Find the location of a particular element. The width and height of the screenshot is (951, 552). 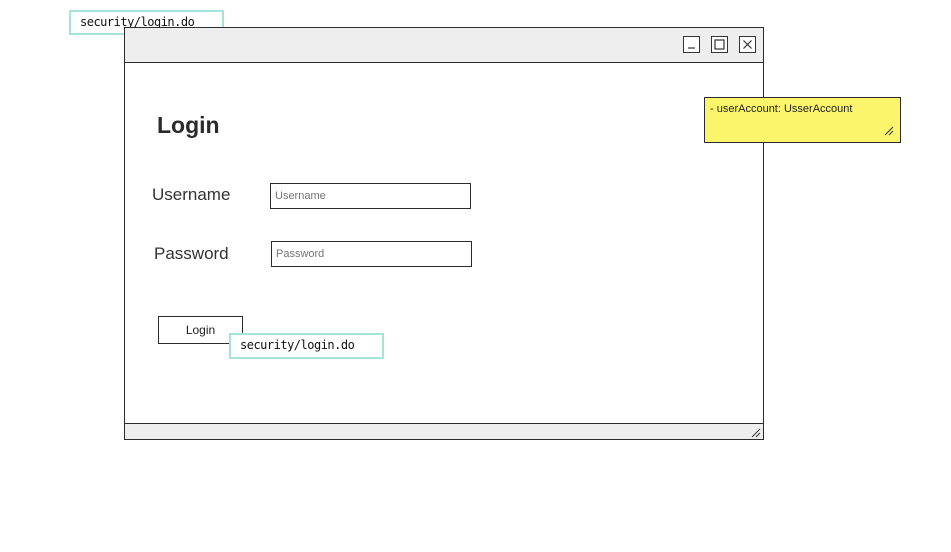

minimize-icon is located at coordinates (691, 48).